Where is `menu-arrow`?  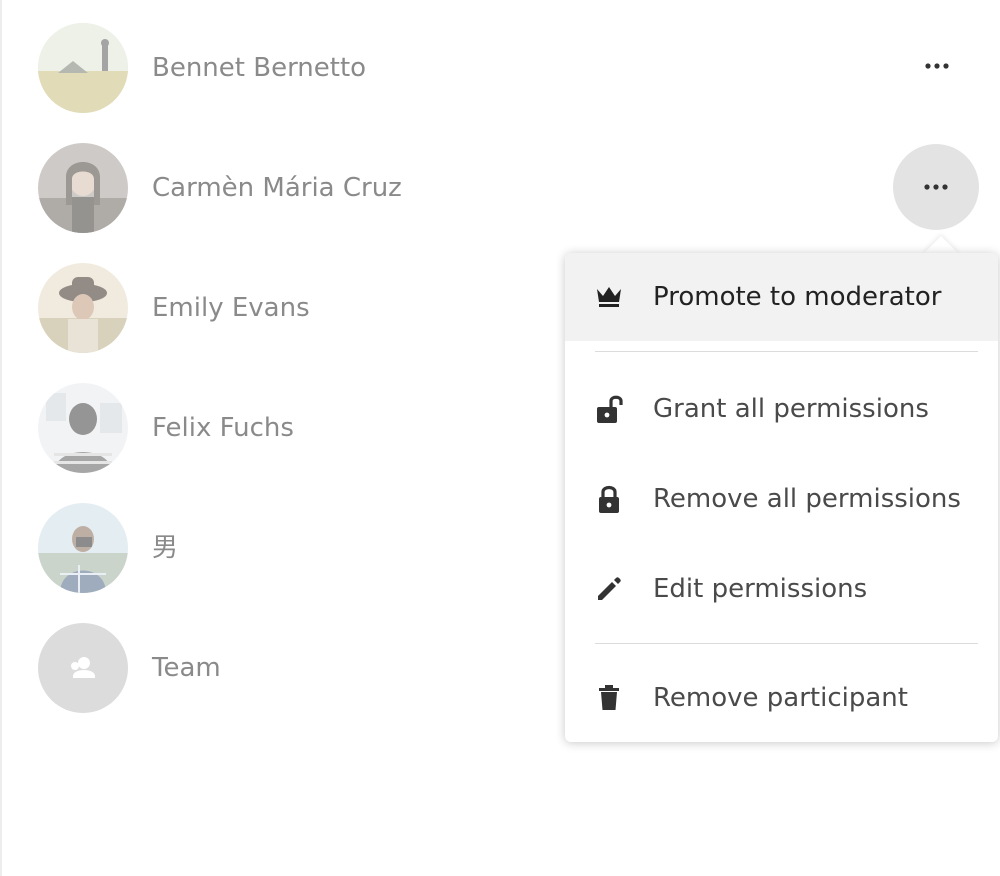
menu-arrow is located at coordinates (941, 245).